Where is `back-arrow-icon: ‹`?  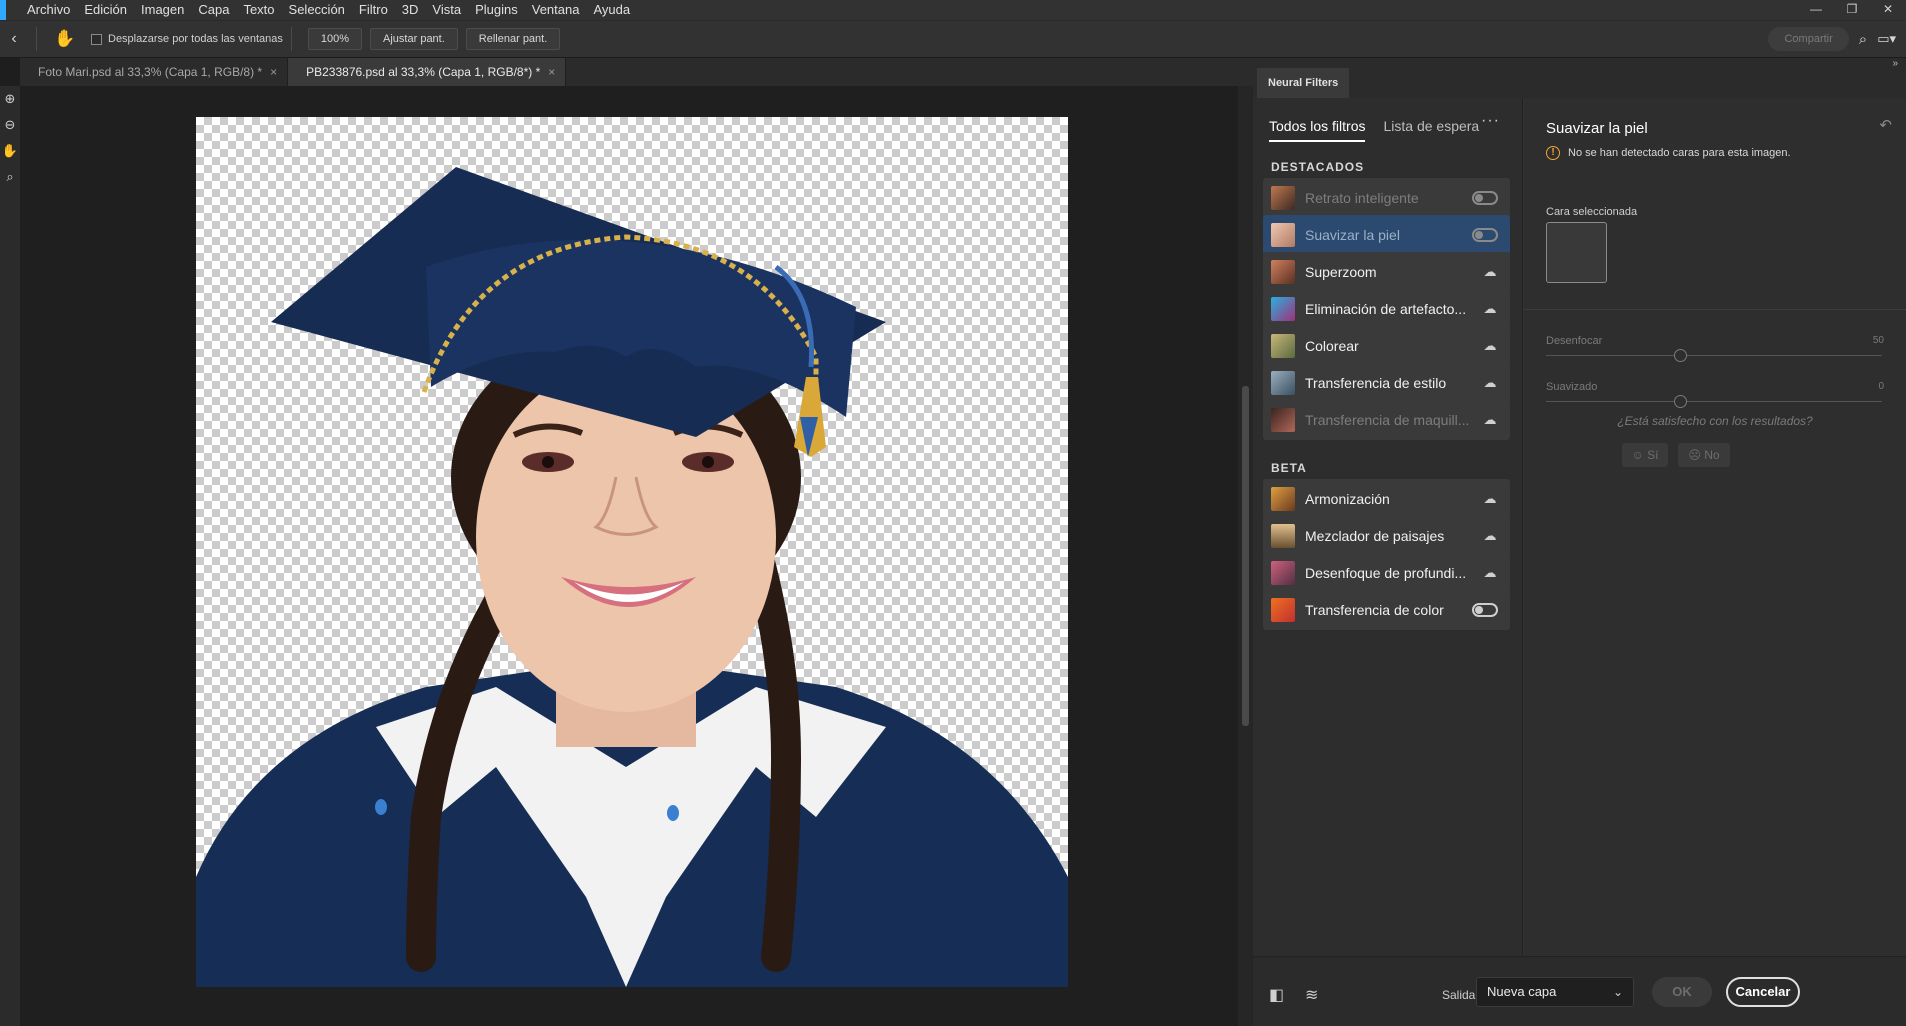 back-arrow-icon: ‹ is located at coordinates (14, 39).